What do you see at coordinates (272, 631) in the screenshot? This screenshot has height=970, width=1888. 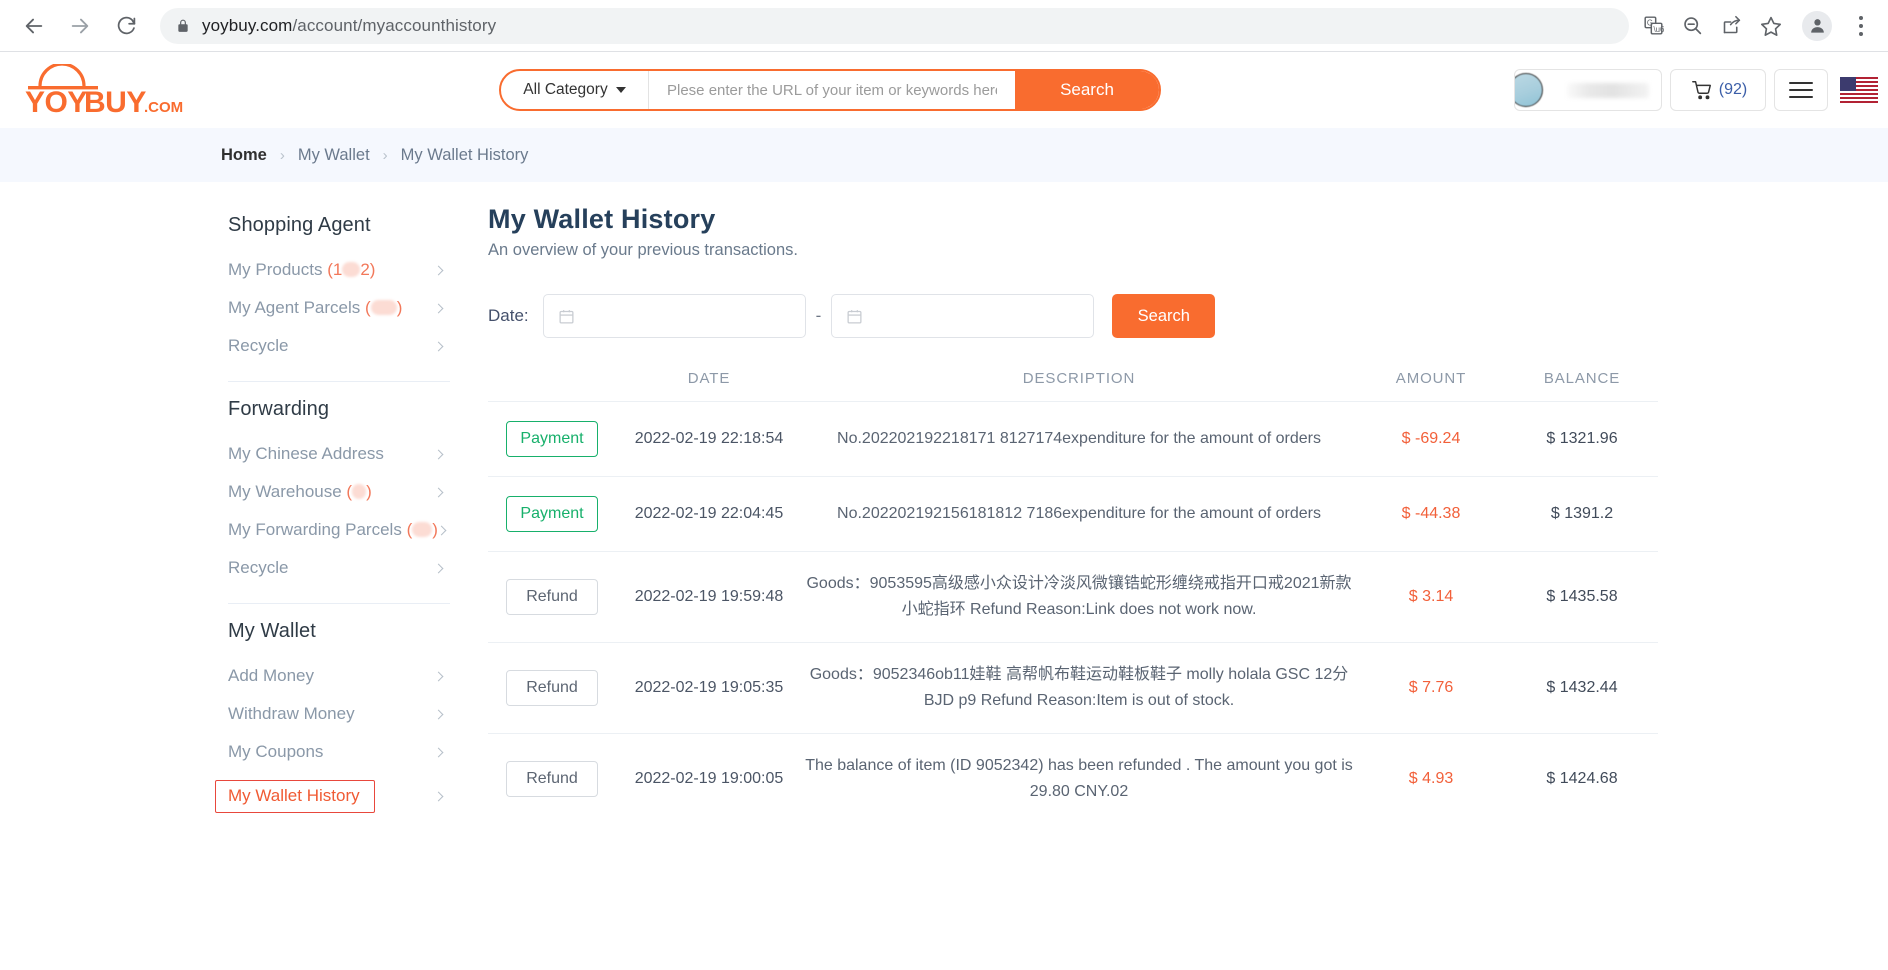 I see `sidebar-group-title: My Wallet` at bounding box center [272, 631].